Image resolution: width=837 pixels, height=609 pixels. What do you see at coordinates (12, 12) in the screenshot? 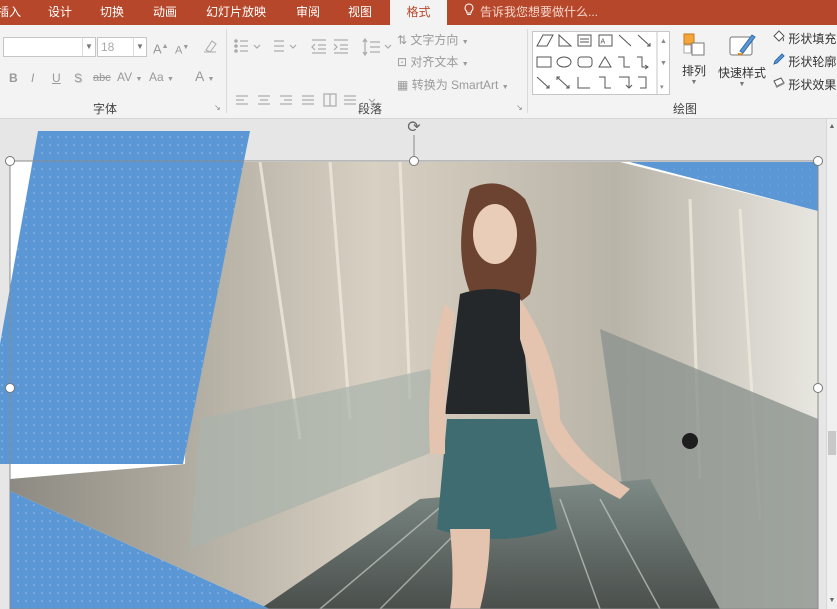
I see `tab-insert: 插入` at bounding box center [12, 12].